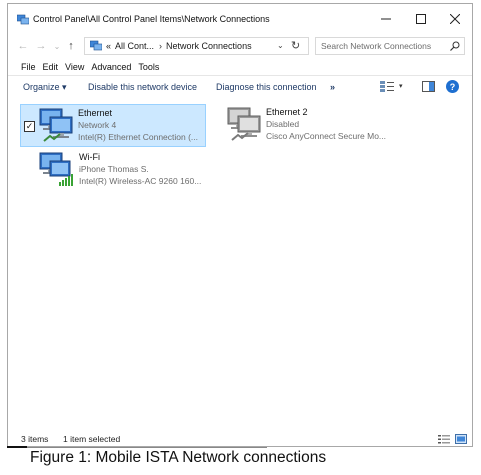 The image size is (481, 475). What do you see at coordinates (246, 126) in the screenshot?
I see `ethernet-adapter-disabled-icon` at bounding box center [246, 126].